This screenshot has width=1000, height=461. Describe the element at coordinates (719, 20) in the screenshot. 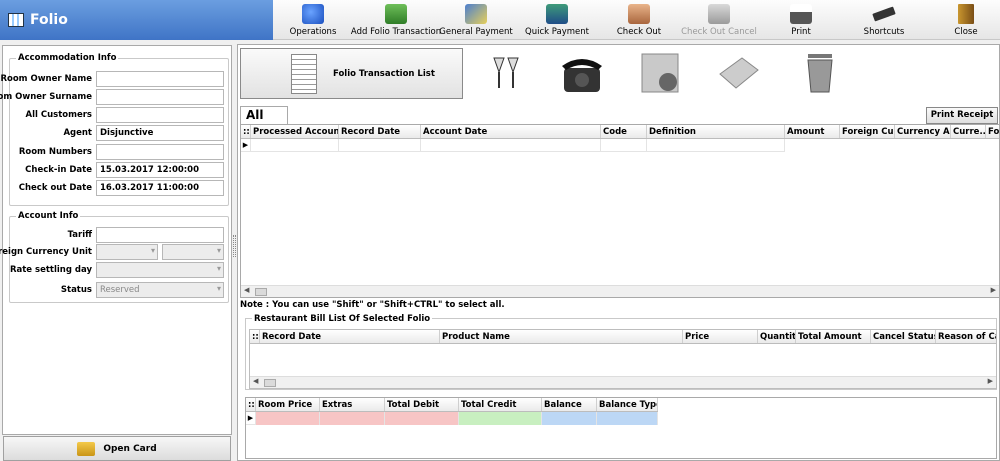

I see `check-out-cancel-button: Check Out Cancel` at that location.